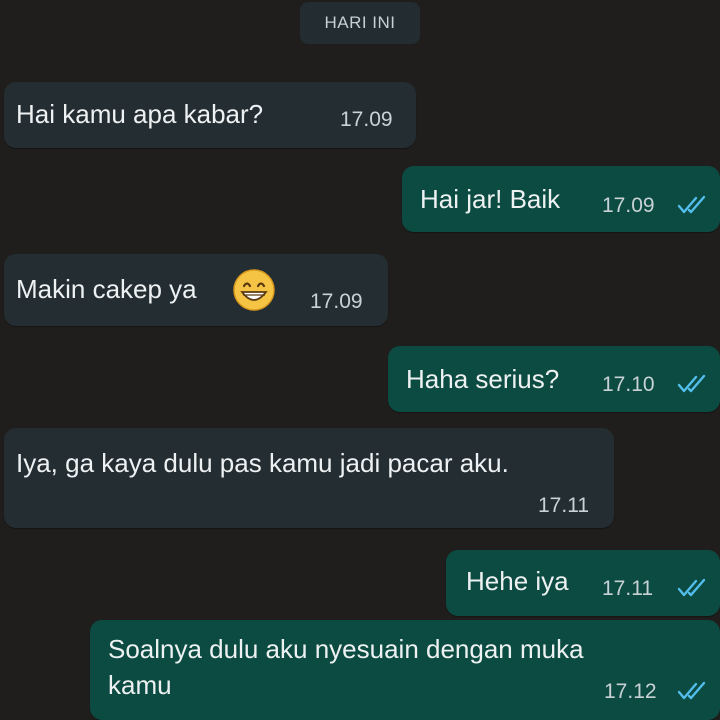  I want to click on message-text: Hehe iya, so click(517, 581).